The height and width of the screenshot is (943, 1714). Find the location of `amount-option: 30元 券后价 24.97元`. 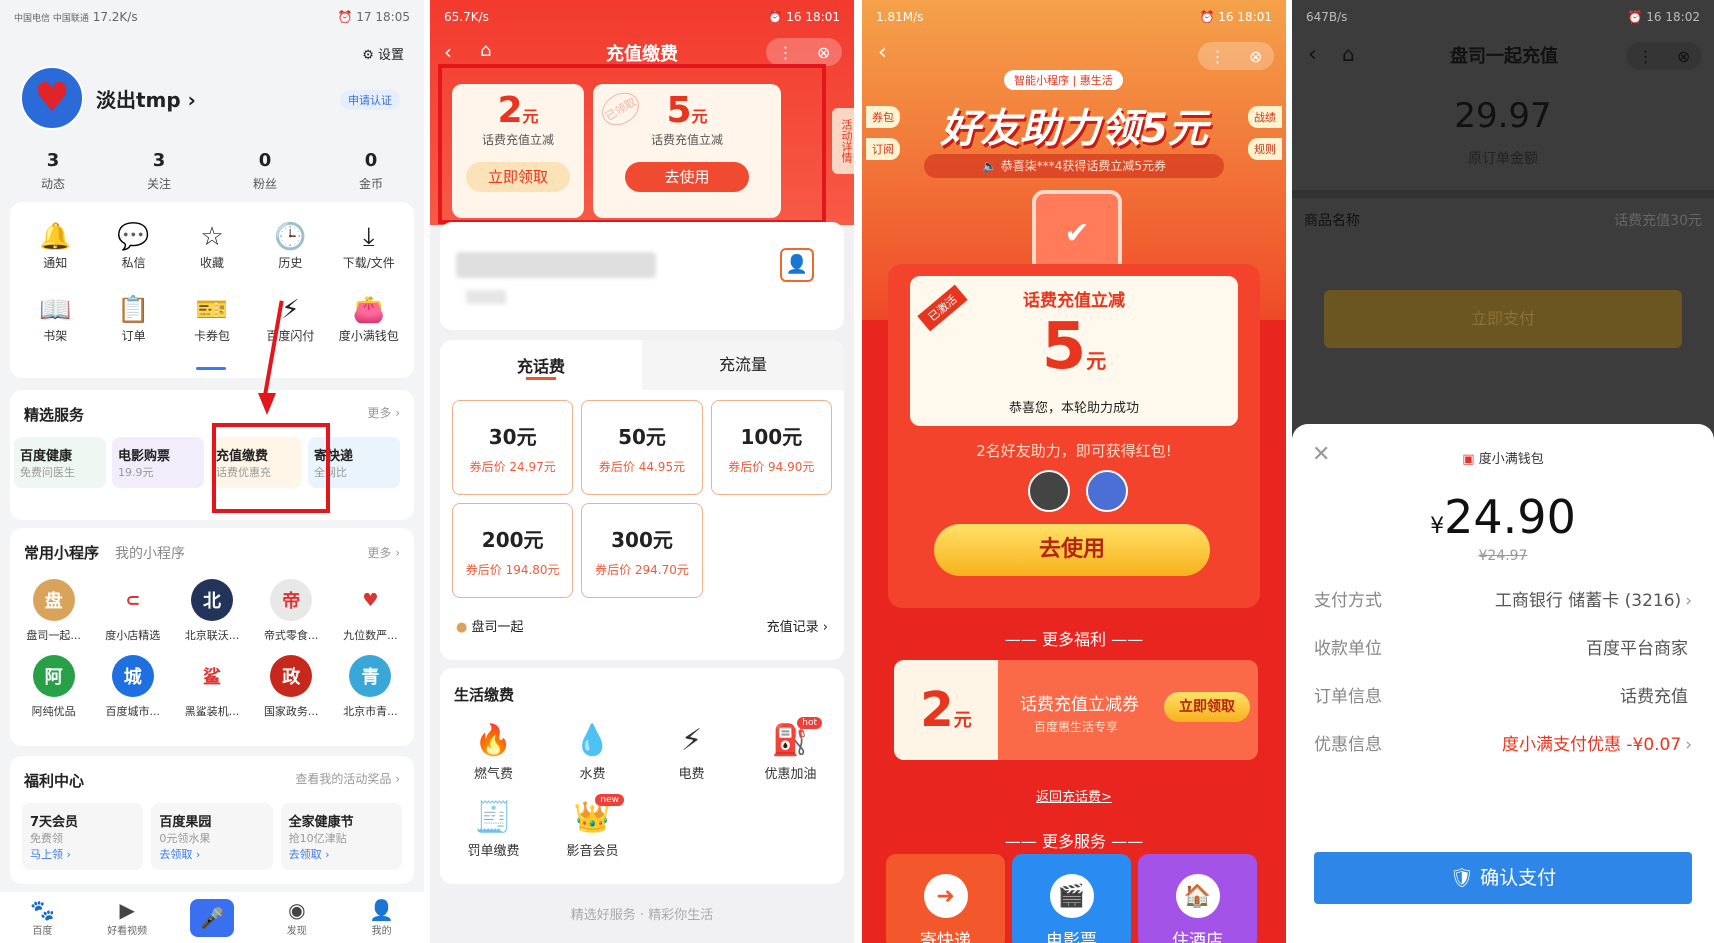

amount-option: 30元 券后价 24.97元 is located at coordinates (513, 447).